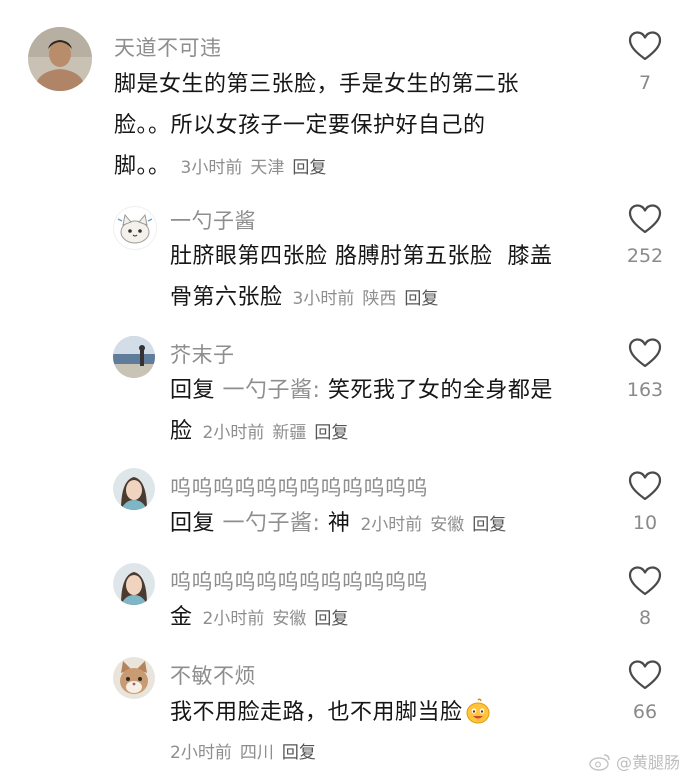 The height and width of the screenshot is (781, 690). I want to click on username: 不敏不烦, so click(213, 675).